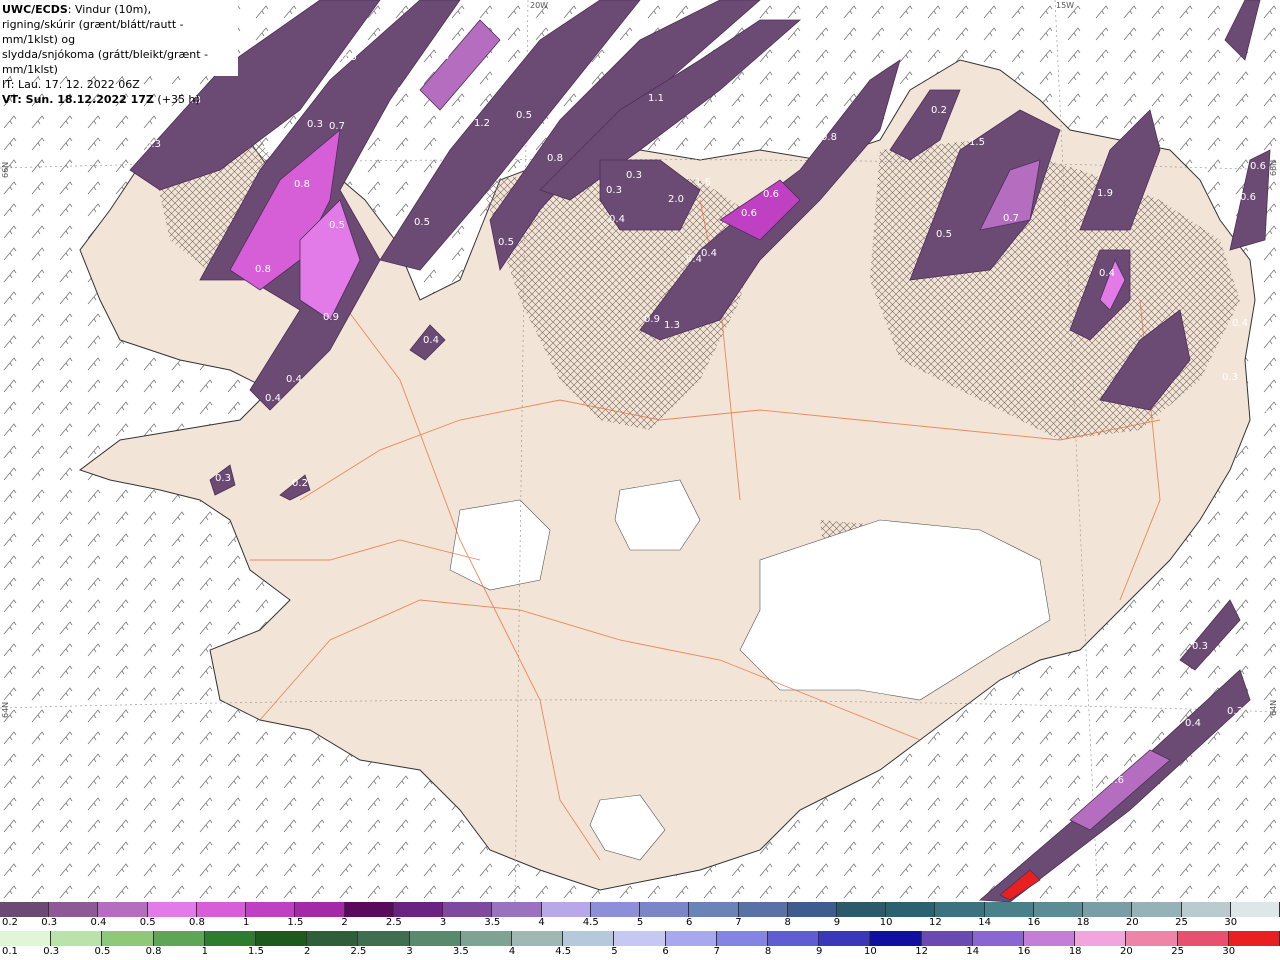 The image size is (1280, 960). What do you see at coordinates (393, 922) in the screenshot?
I see `legend-label: 2.5` at bounding box center [393, 922].